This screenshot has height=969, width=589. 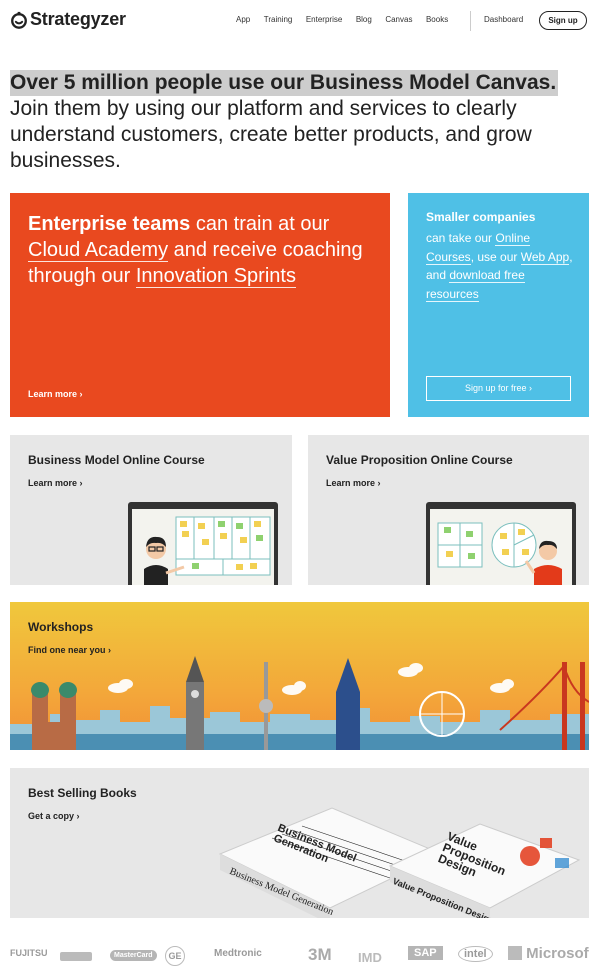 What do you see at coordinates (76, 956) in the screenshot?
I see `aig-logo-icon` at bounding box center [76, 956].